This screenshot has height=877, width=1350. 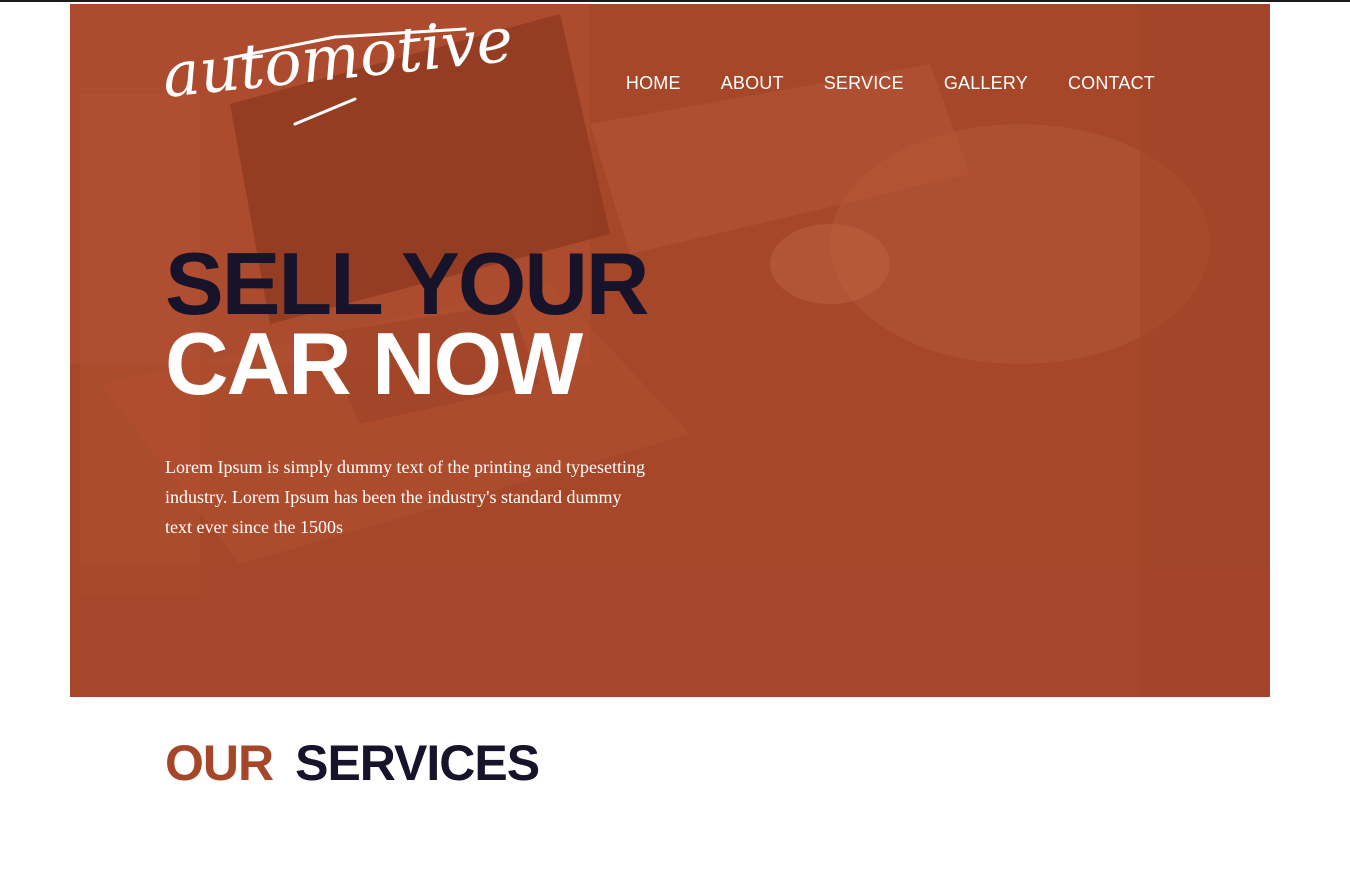 I want to click on main-nav: HOME ABOUT SERVICE GALLERY CONTACT, so click(x=890, y=83).